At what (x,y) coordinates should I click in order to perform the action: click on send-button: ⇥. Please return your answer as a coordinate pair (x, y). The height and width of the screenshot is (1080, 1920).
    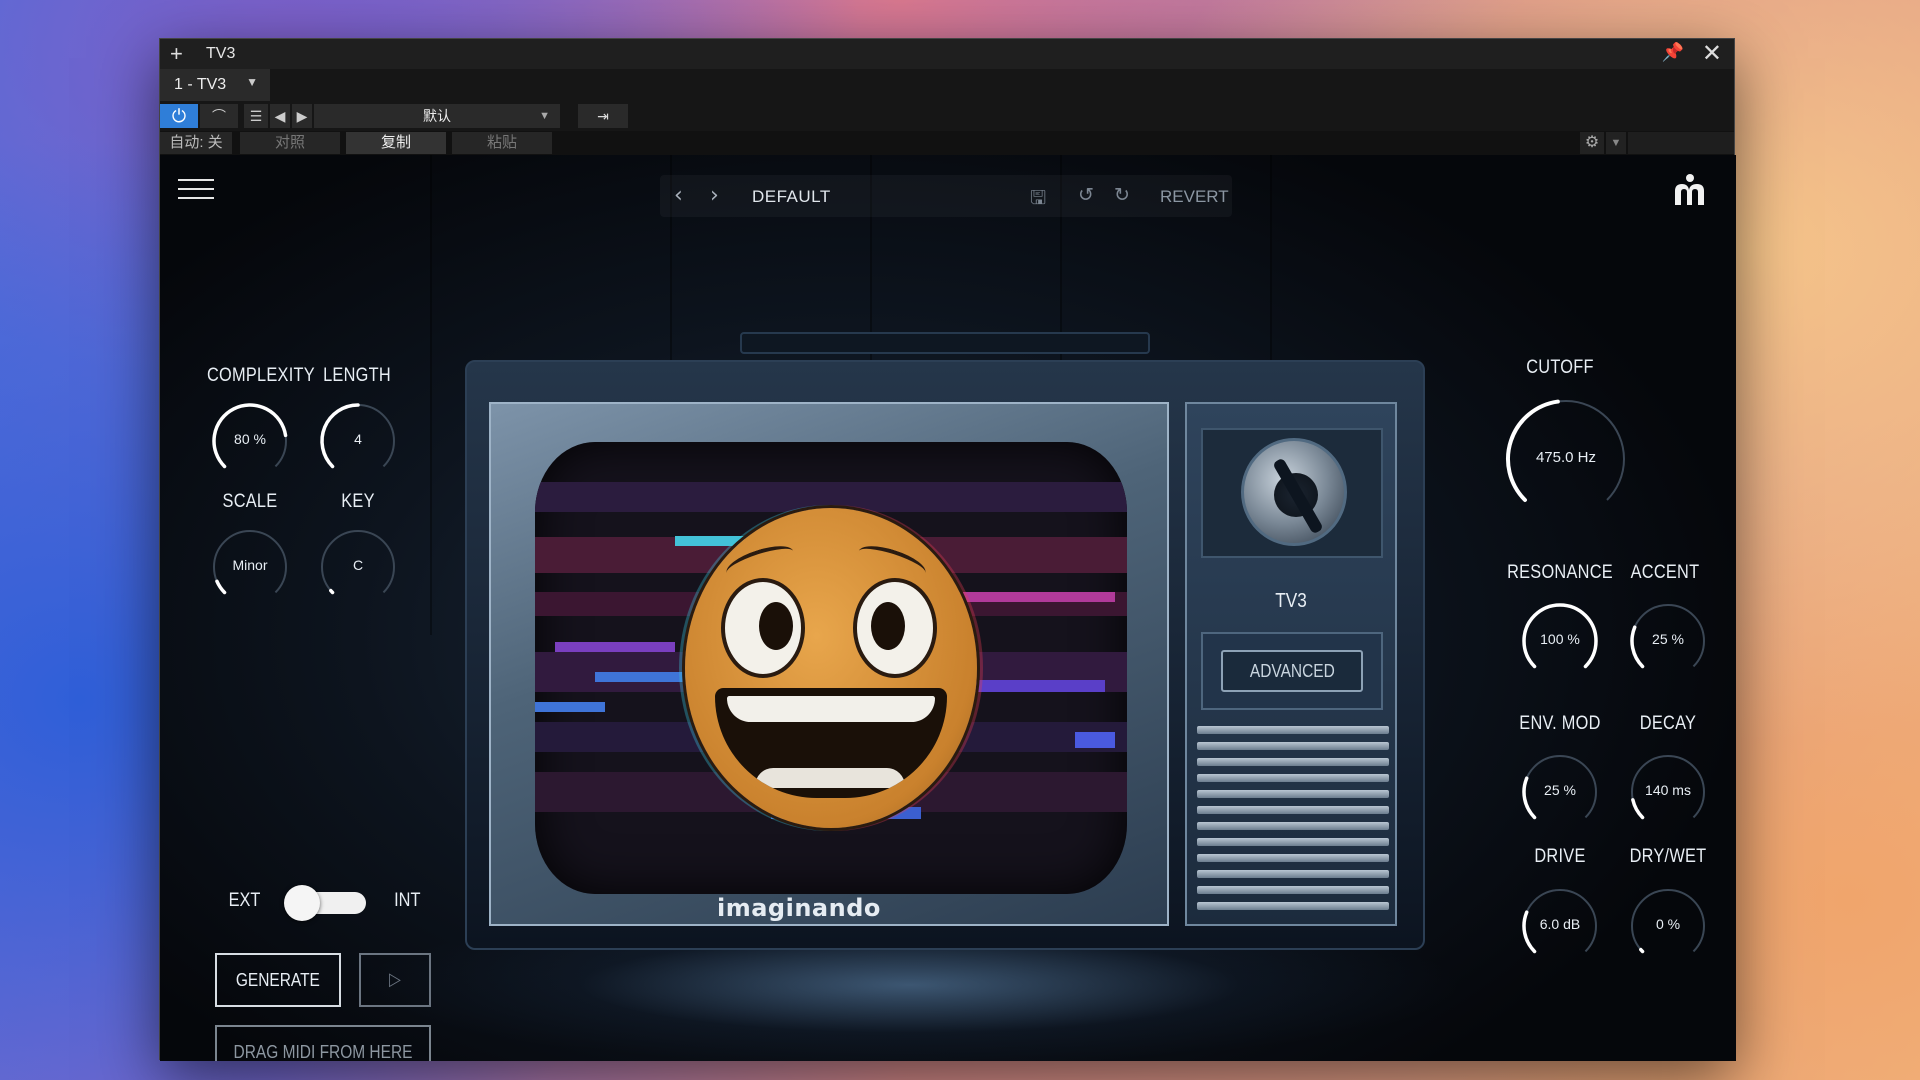
    Looking at the image, I should click on (603, 116).